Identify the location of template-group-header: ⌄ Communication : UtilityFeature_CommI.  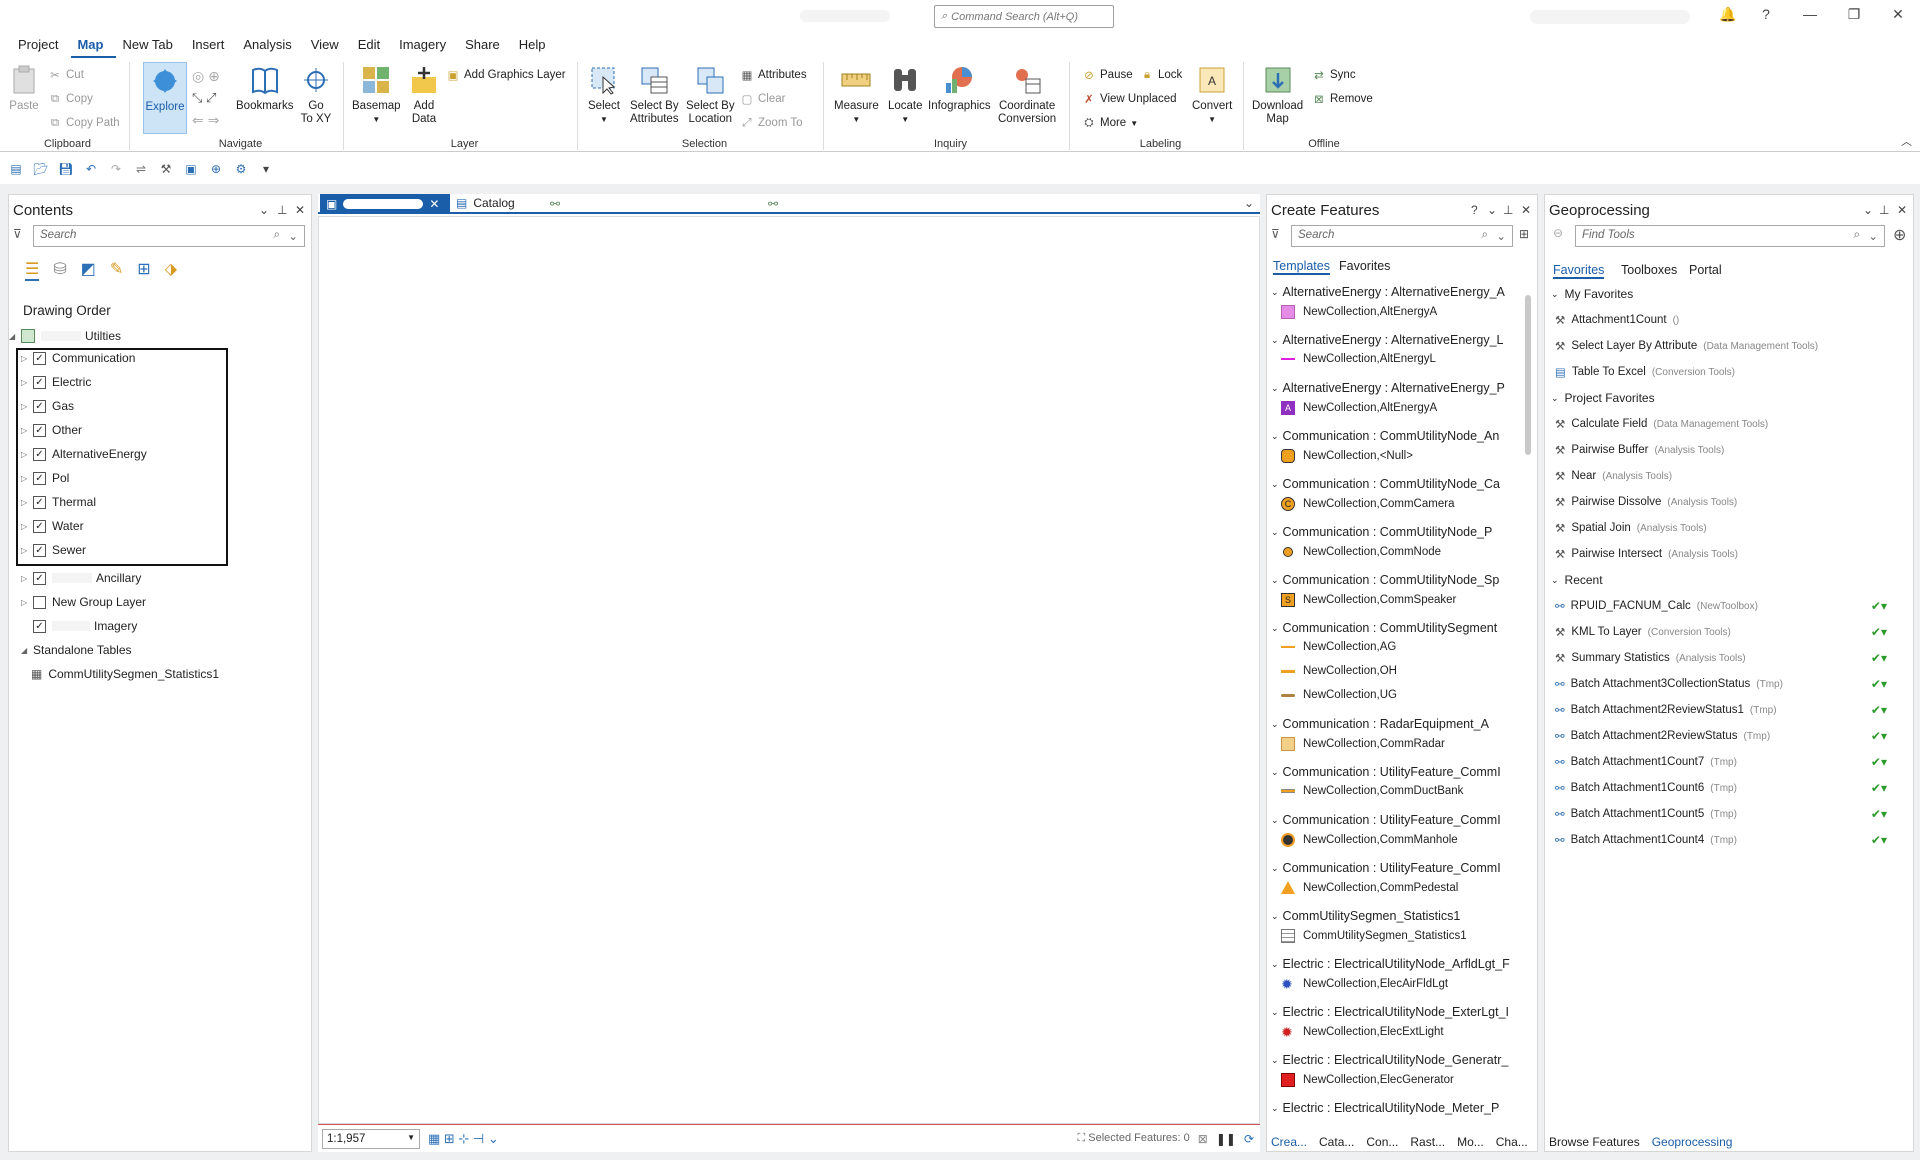
(1386, 772).